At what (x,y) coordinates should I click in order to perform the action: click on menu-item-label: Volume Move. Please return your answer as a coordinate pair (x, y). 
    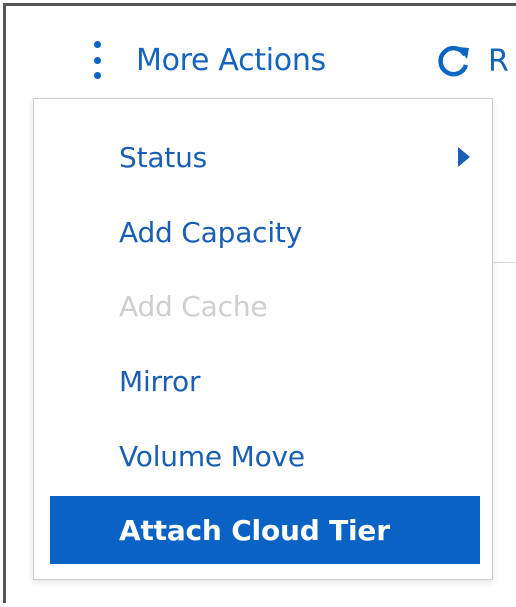
    Looking at the image, I should click on (212, 456).